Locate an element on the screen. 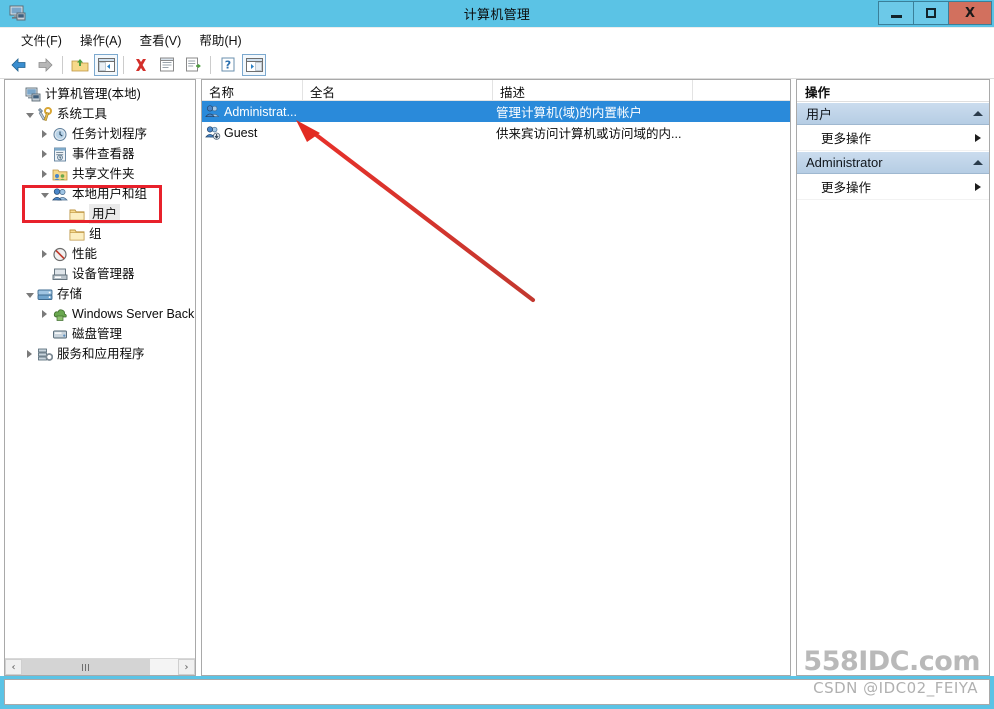 The image size is (994, 709). tree-item-disk-management: 磁盘管理 is located at coordinates (100, 334).